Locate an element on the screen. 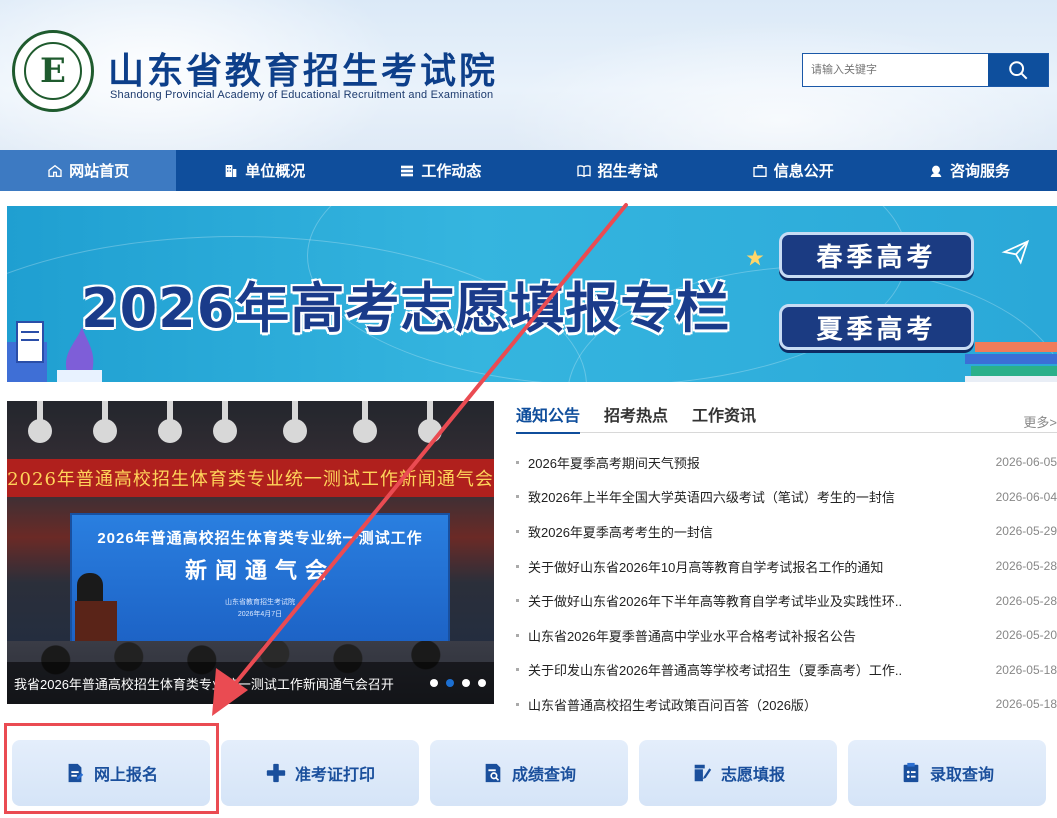 The height and width of the screenshot is (818, 1057). clipboard-icon is located at coordinates (911, 772).